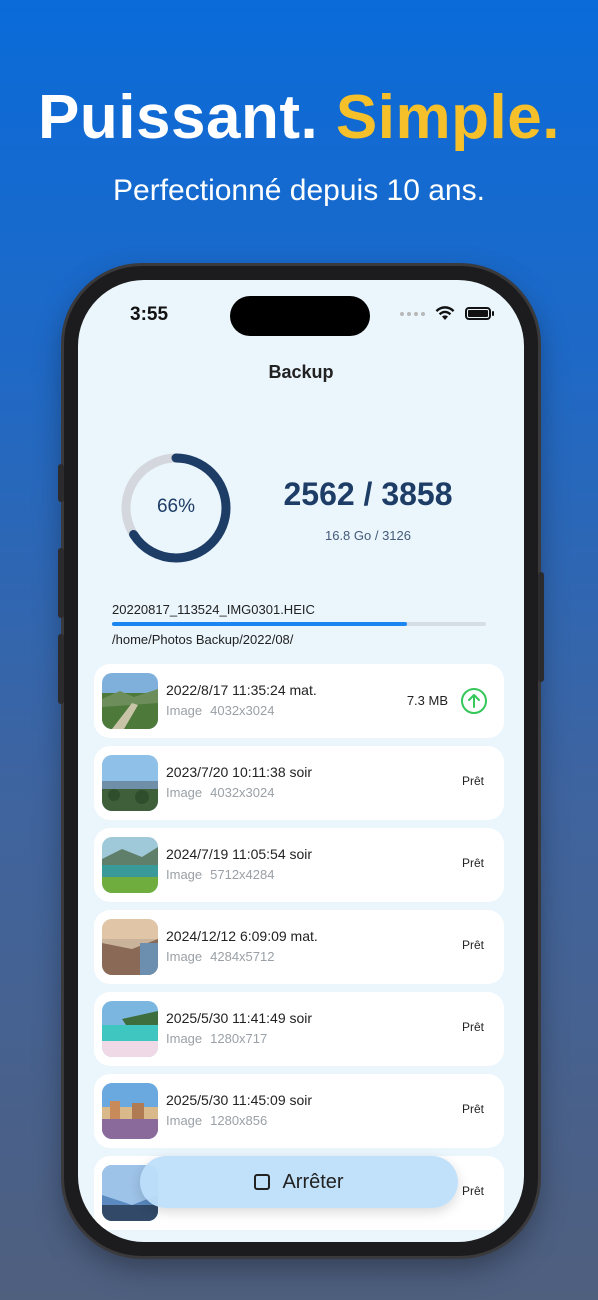  I want to click on item-size: 7.3 MB, so click(427, 700).